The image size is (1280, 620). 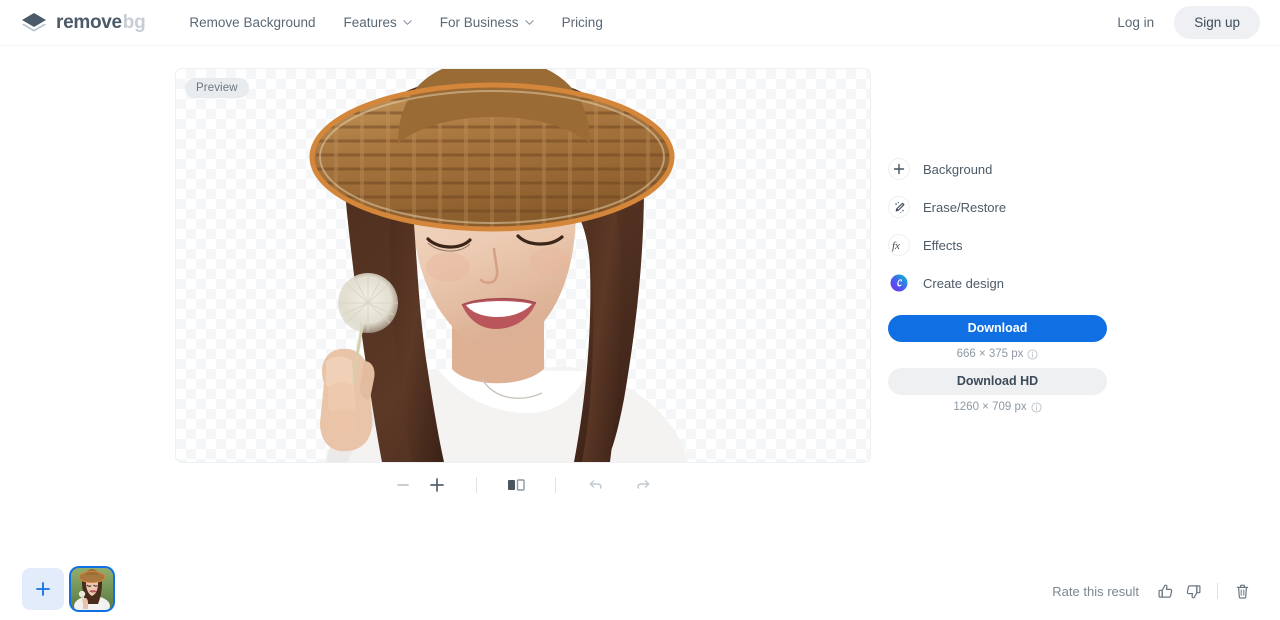 I want to click on thumbs-down-icon, so click(x=1193, y=591).